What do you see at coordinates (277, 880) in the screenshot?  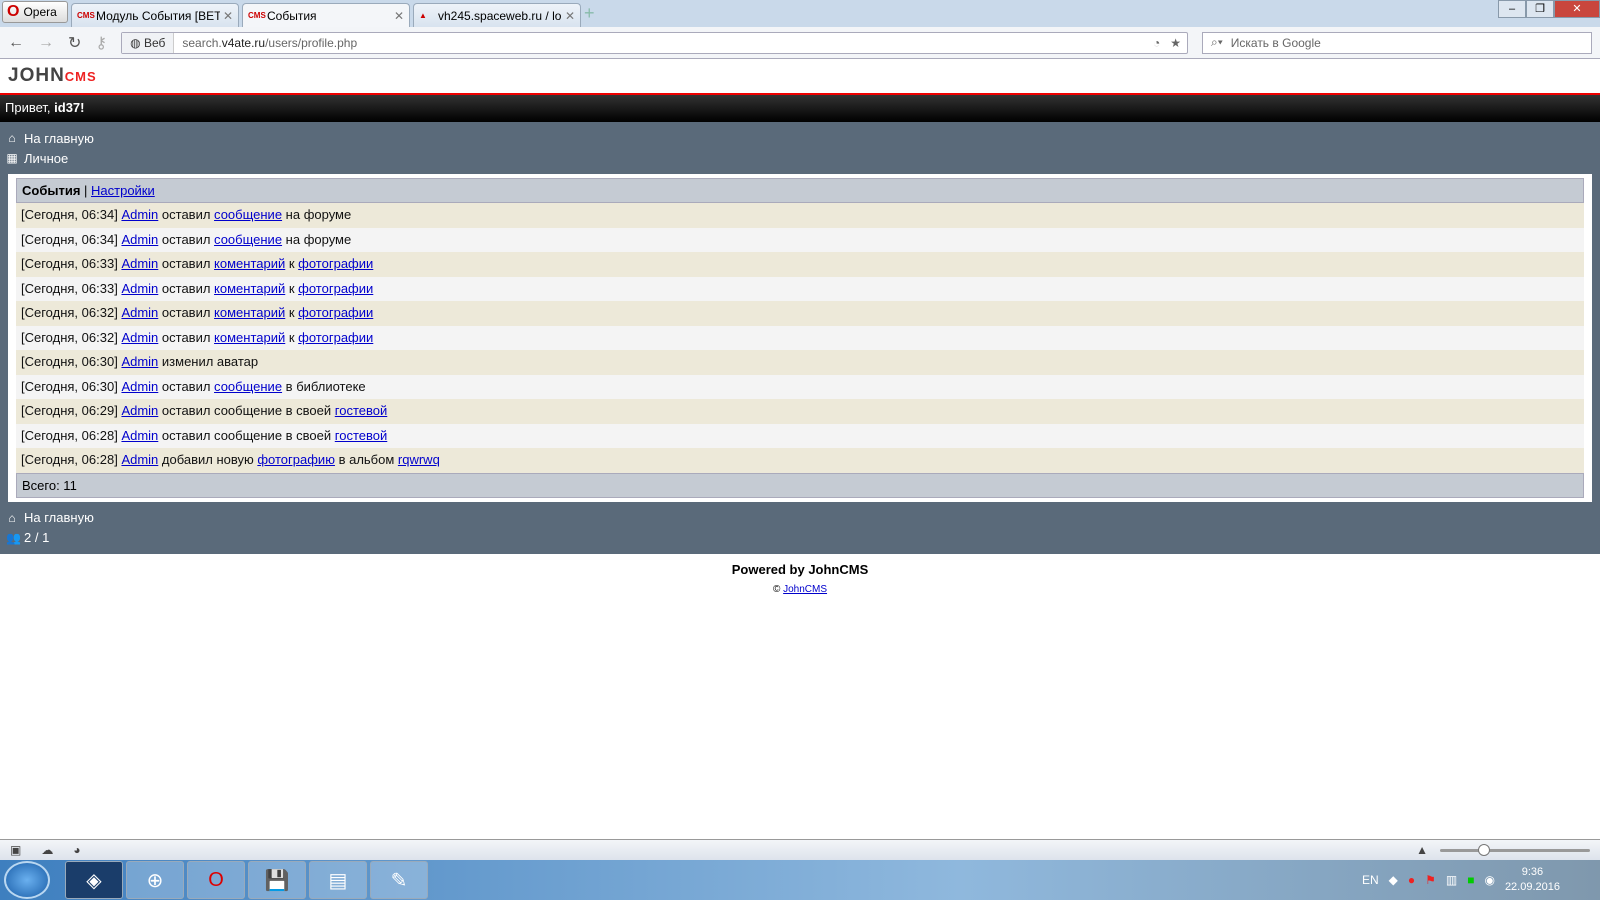 I see `taskbar-save: 💾` at bounding box center [277, 880].